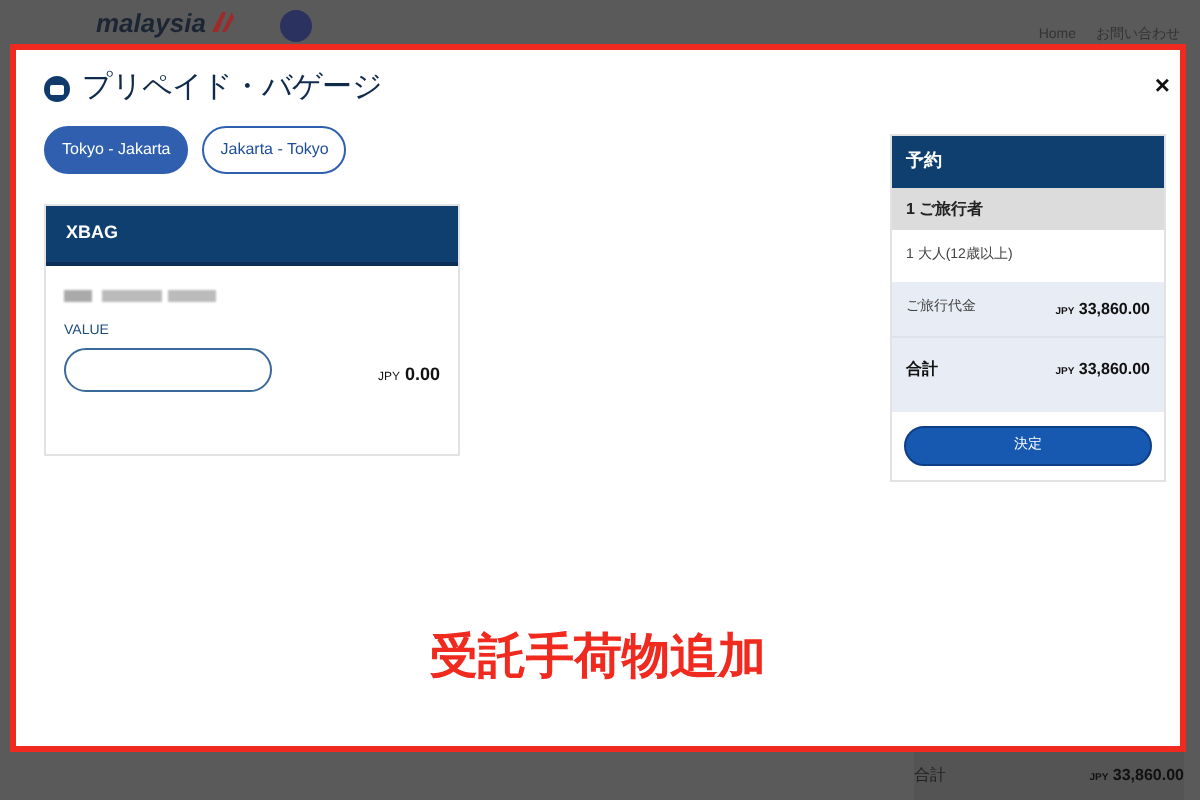 This screenshot has width=1200, height=800. Describe the element at coordinates (168, 369) in the screenshot. I see `value-input` at that location.